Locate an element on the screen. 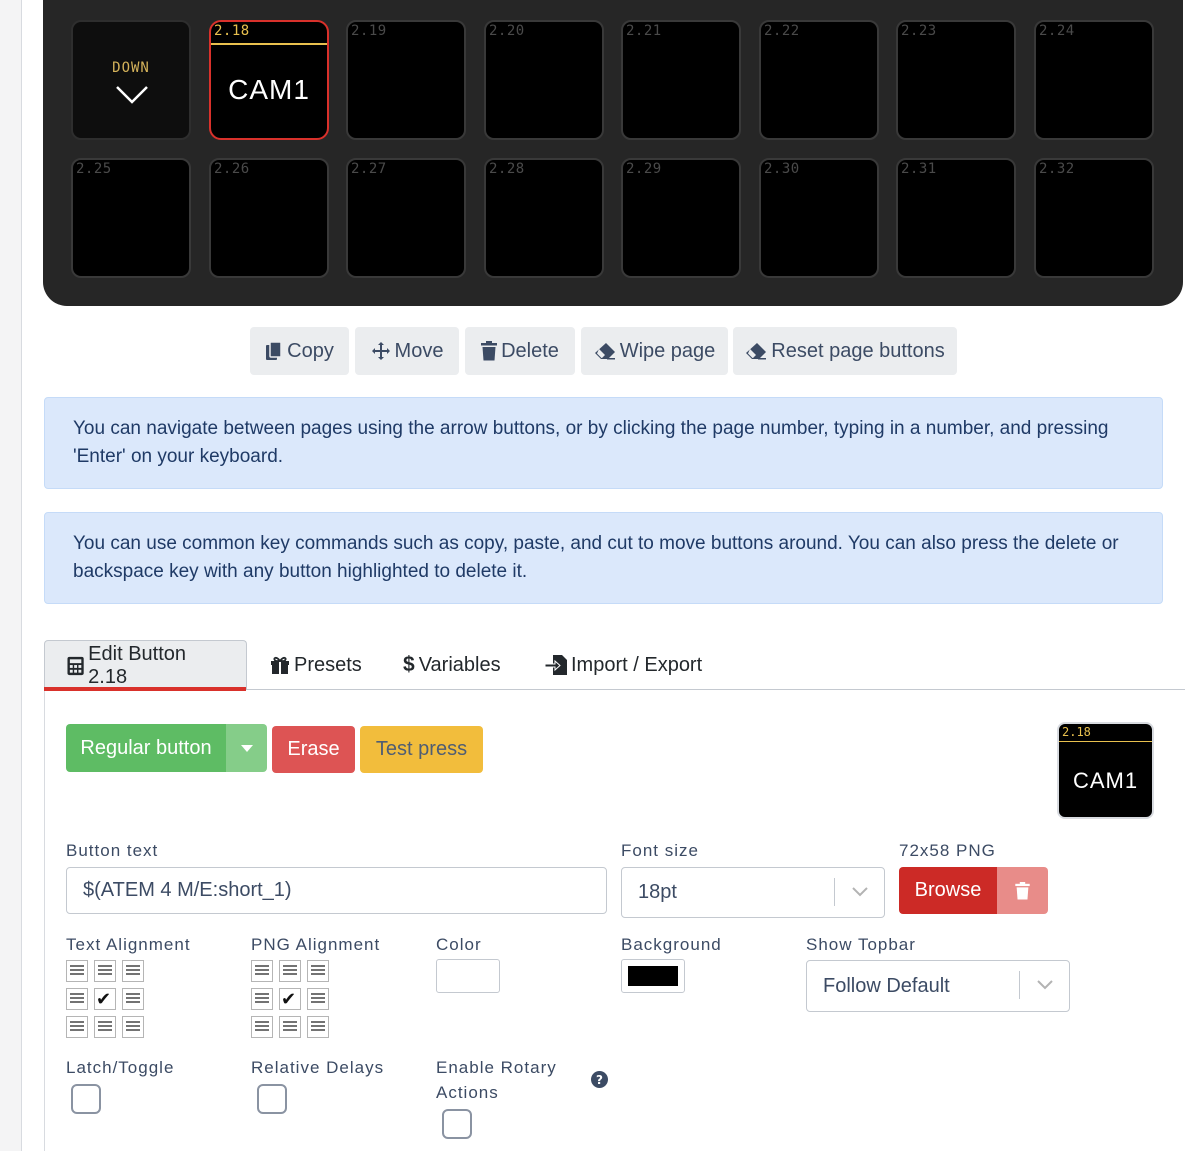 This screenshot has height=1151, width=1192. grid-button-2-18: 2.18 CAM1 is located at coordinates (269, 80).